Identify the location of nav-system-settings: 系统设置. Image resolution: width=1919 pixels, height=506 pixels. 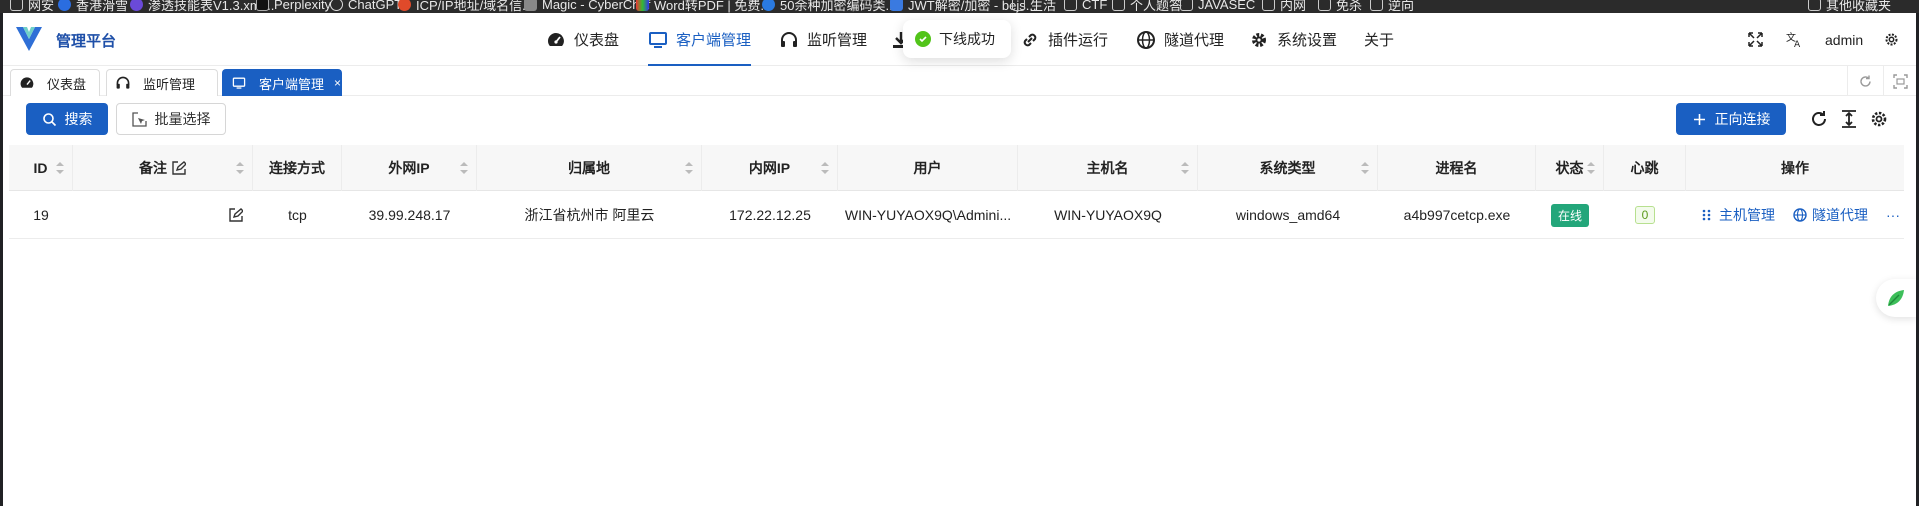
(1293, 39).